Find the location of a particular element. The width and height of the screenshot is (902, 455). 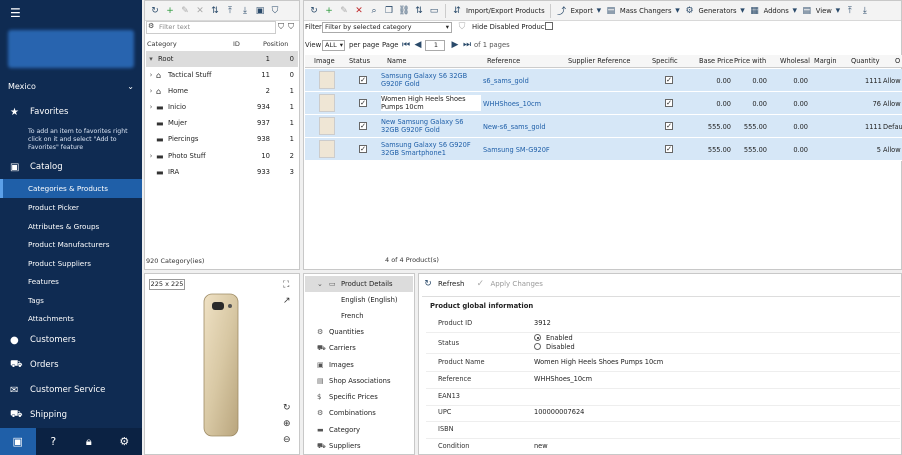

nav-combinations: ⚙ Combinations is located at coordinates (359, 413).